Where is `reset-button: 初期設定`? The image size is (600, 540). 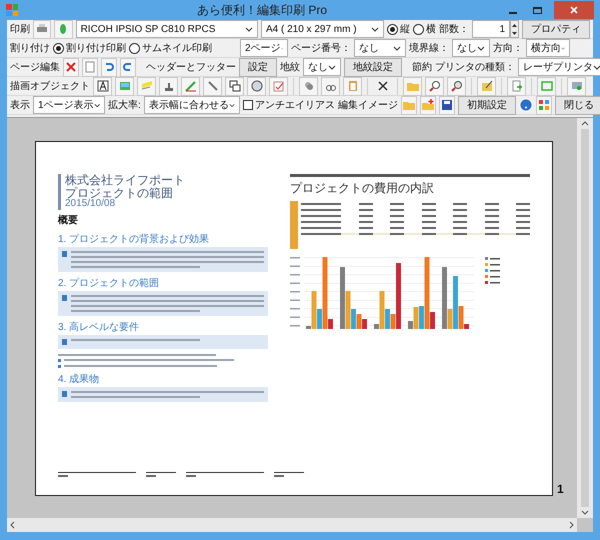 reset-button: 初期設定 is located at coordinates (487, 105).